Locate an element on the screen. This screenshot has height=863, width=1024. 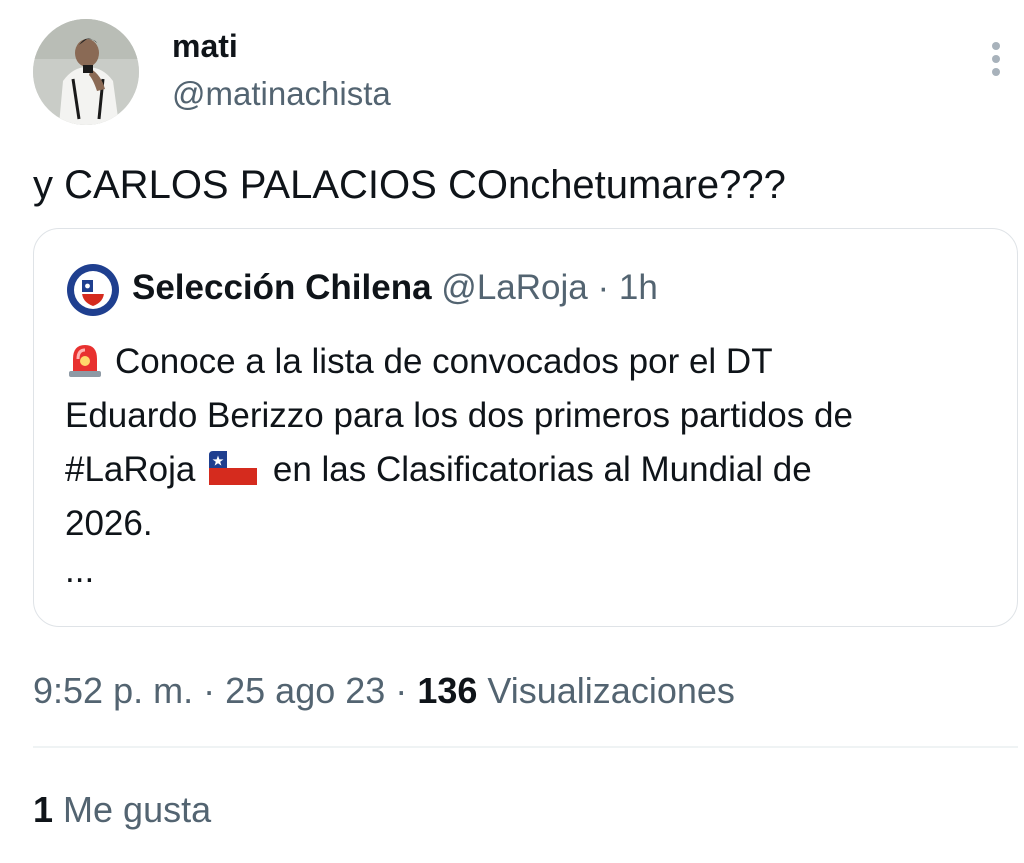
tweet-time: 9:52 p. m. is located at coordinates (113, 690).